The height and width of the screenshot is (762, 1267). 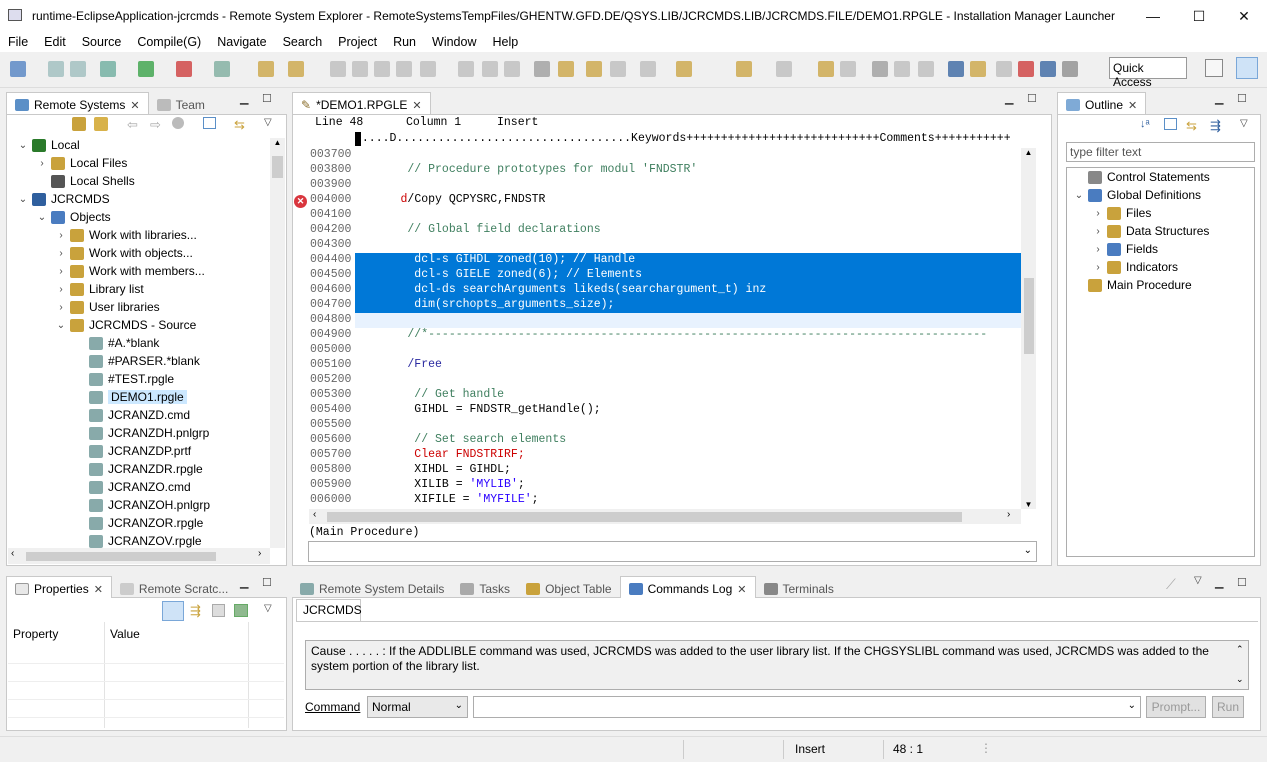 I want to click on outline-item: › Files, so click(x=1121, y=213).